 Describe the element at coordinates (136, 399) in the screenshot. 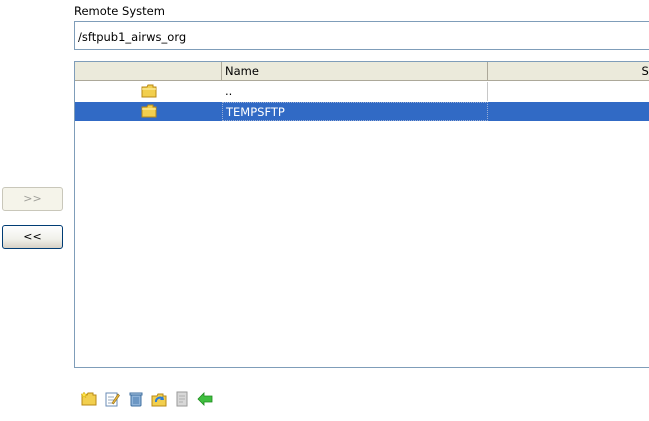

I see `delete-icon` at that location.